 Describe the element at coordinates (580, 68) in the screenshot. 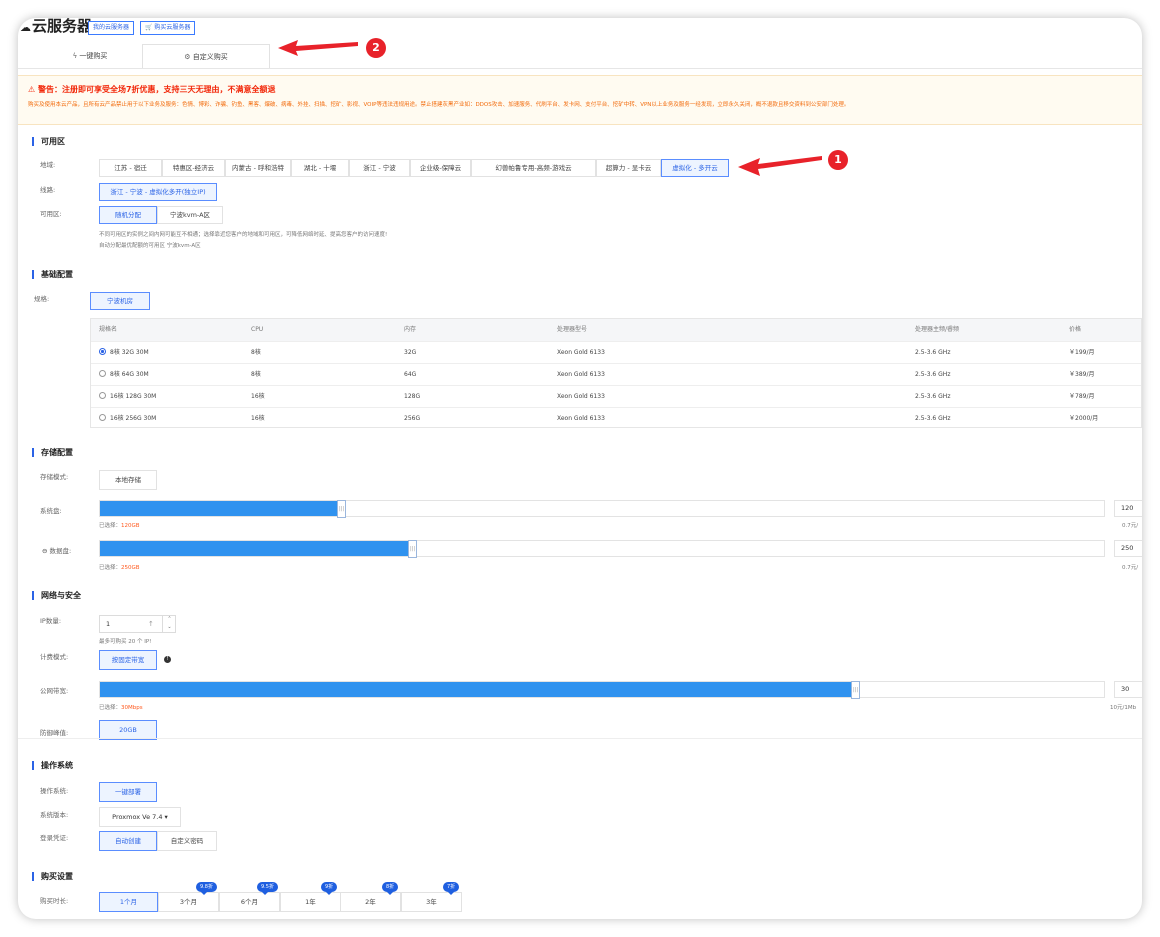

I see `tab-divider` at that location.